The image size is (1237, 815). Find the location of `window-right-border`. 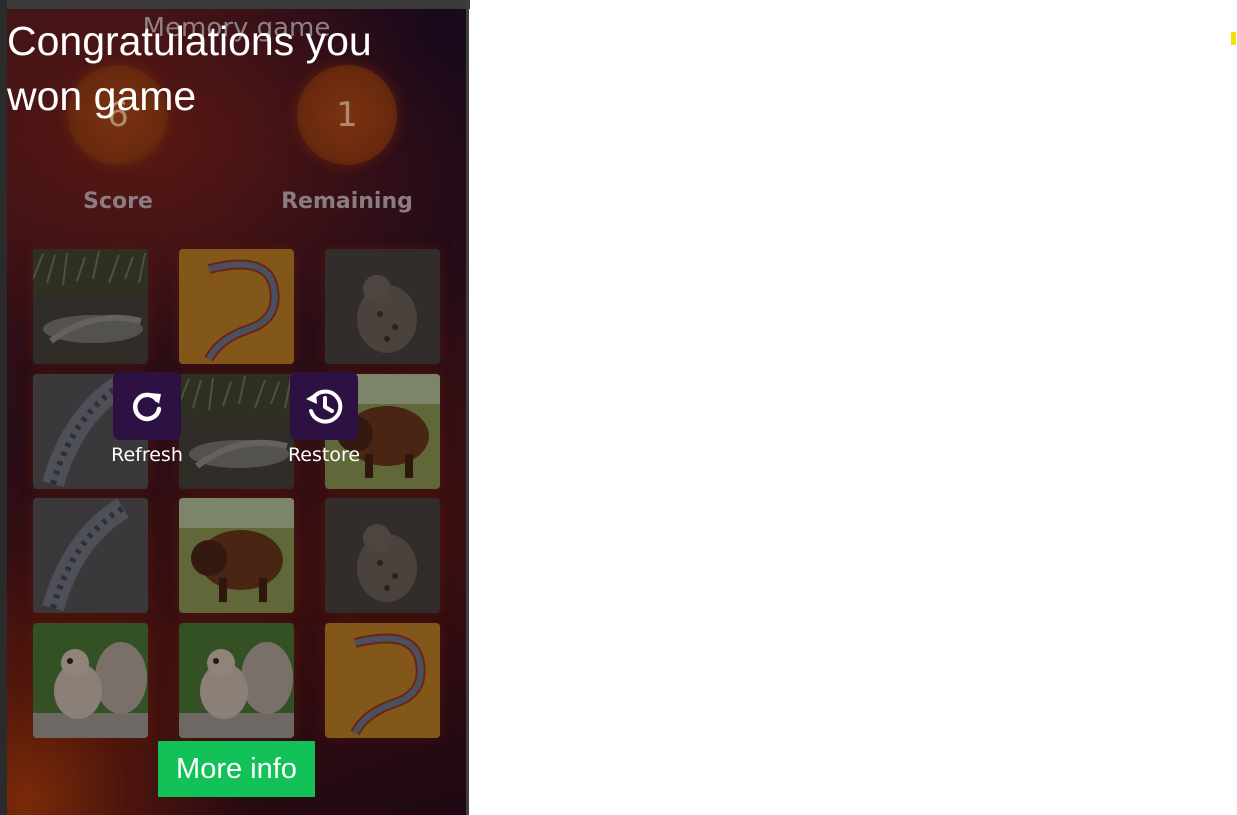

window-right-border is located at coordinates (467, 407).